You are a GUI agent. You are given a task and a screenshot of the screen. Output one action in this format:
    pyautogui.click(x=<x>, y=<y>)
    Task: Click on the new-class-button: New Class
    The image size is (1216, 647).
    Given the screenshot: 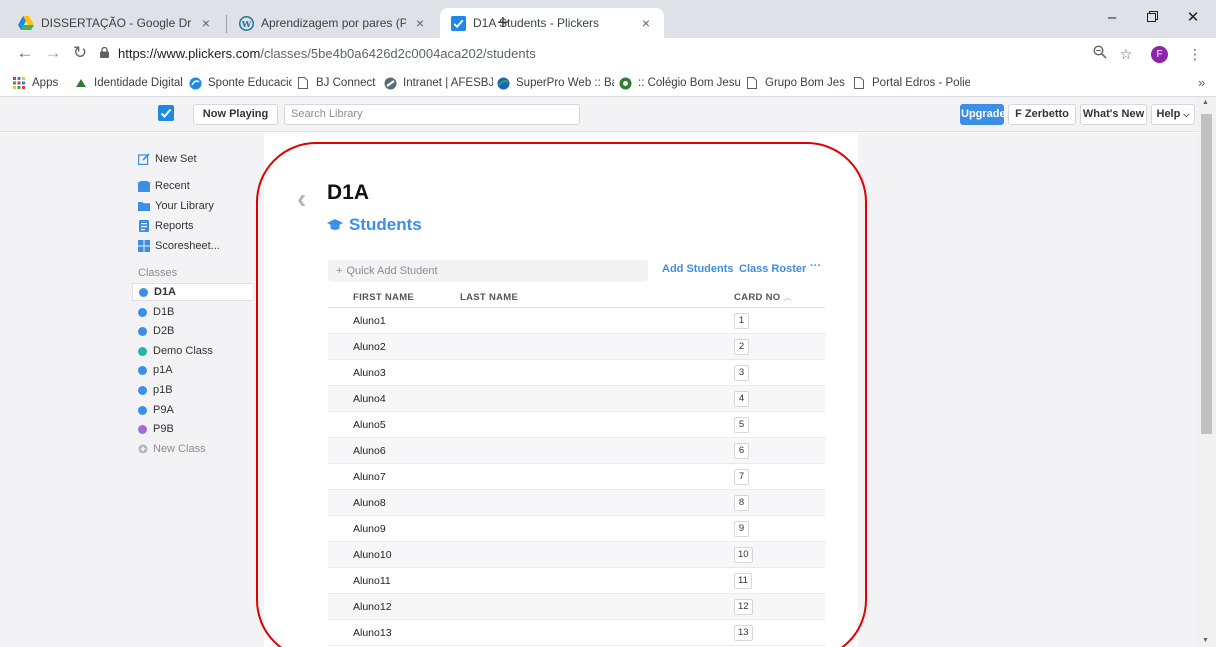 What is the action you would take?
    pyautogui.click(x=192, y=449)
    